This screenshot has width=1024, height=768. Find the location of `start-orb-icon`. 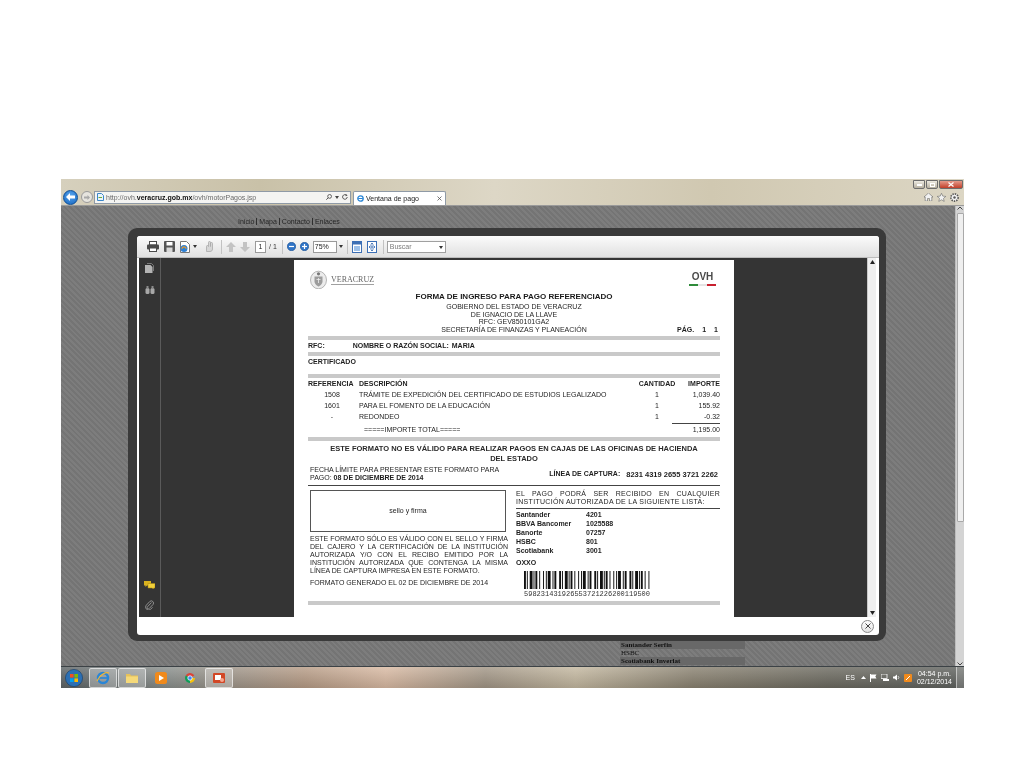

start-orb-icon is located at coordinates (74, 677).